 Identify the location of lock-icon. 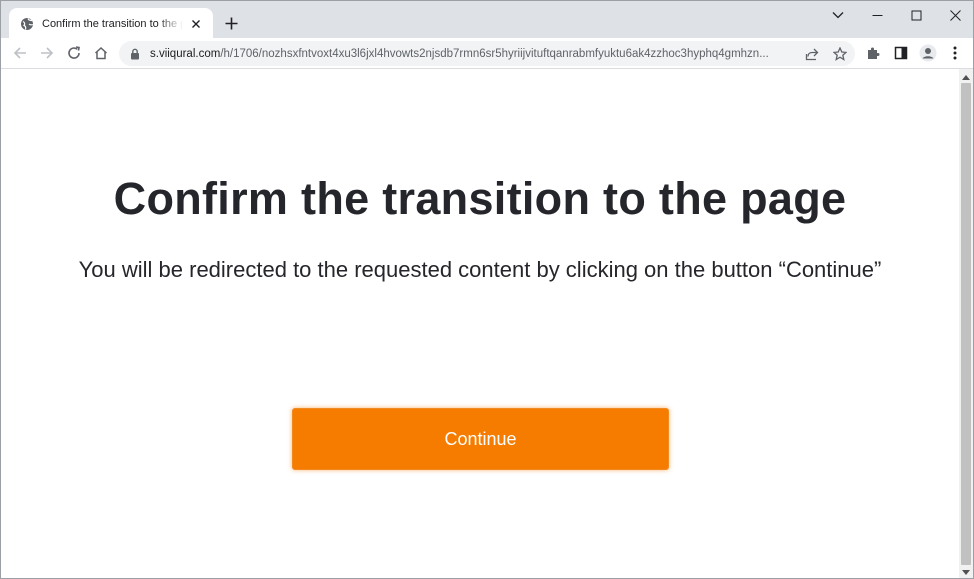
(135, 54).